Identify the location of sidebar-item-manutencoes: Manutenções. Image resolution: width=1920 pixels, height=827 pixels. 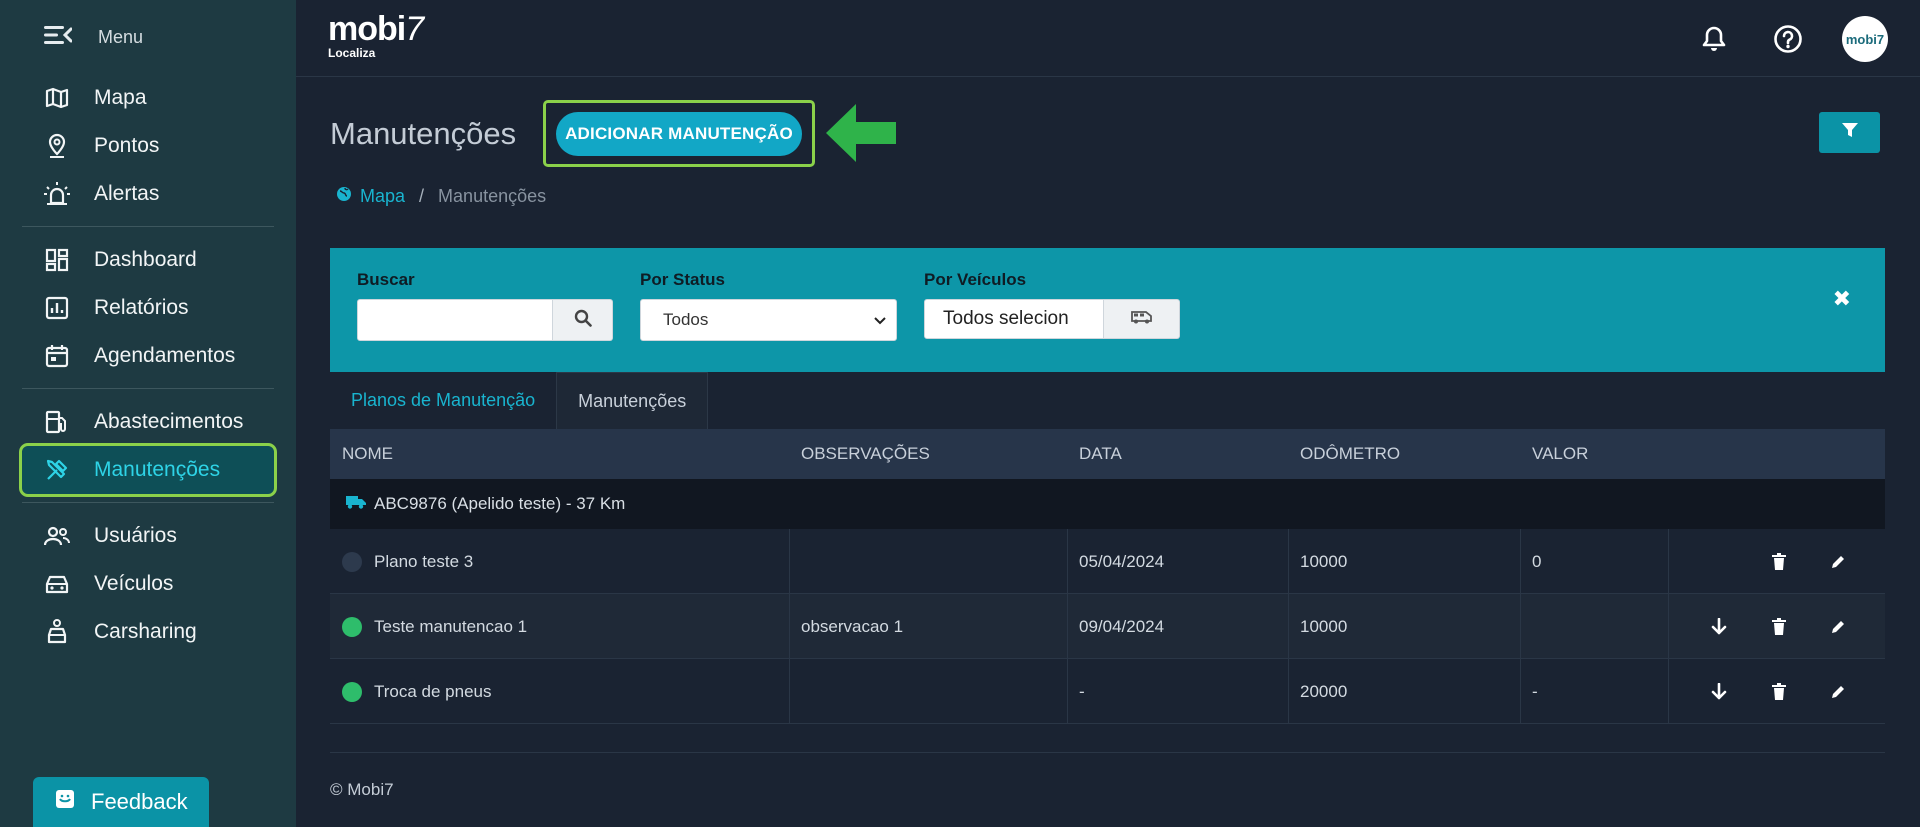
(148, 470).